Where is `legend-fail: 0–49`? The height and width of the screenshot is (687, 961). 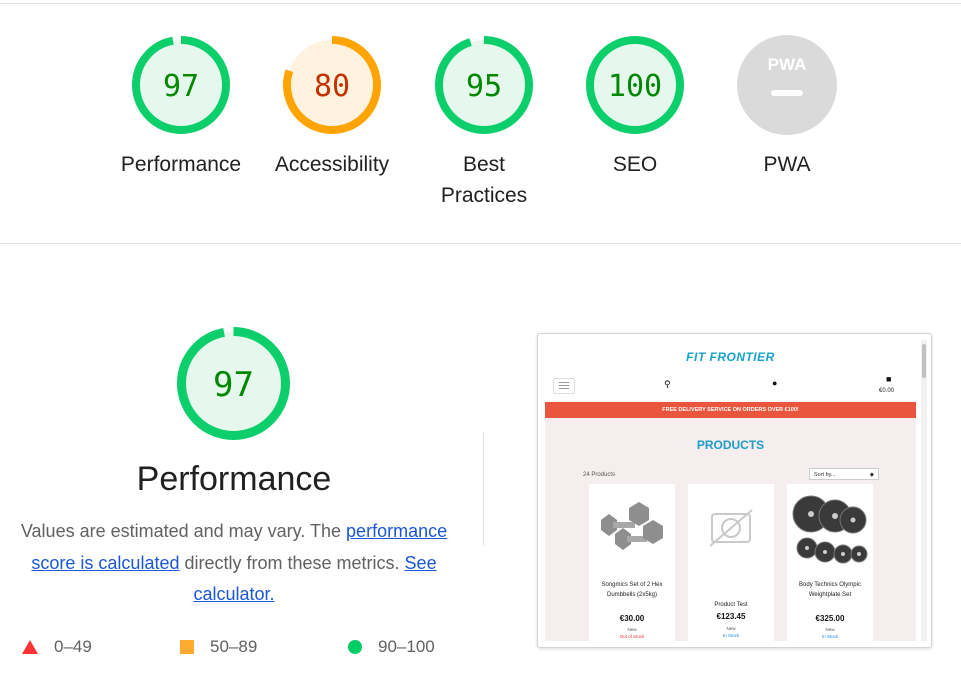 legend-fail: 0–49 is located at coordinates (57, 647).